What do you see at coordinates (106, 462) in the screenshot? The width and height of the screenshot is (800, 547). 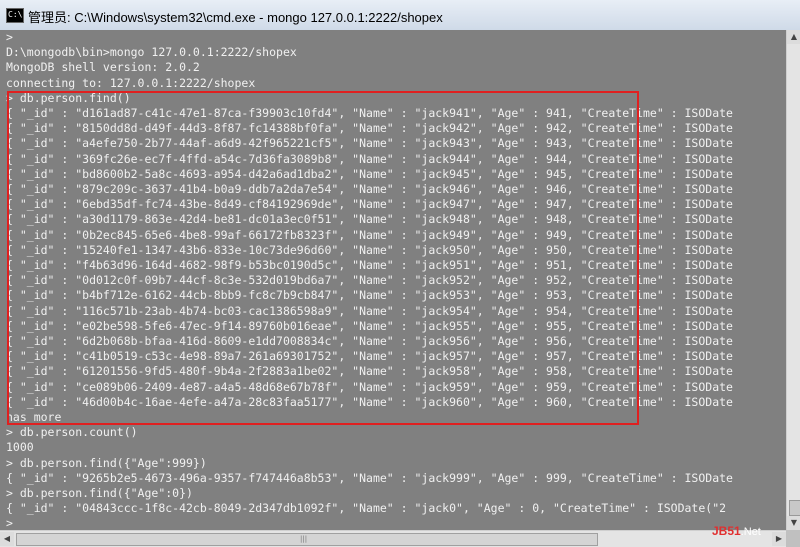 I see `console-line: > db.person.find({"Age":999})` at bounding box center [106, 462].